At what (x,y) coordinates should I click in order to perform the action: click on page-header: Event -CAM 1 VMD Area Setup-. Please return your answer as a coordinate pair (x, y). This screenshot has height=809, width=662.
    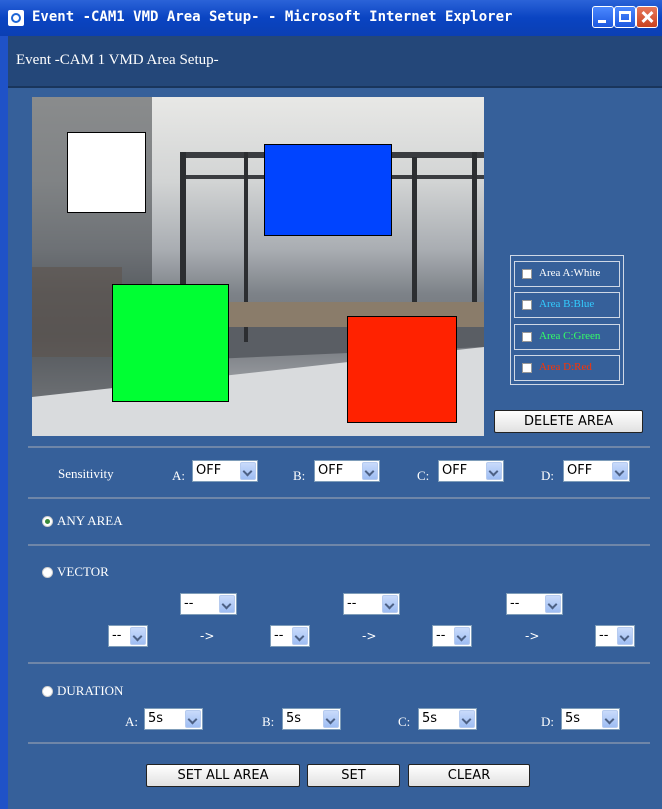
    Looking at the image, I should click on (335, 62).